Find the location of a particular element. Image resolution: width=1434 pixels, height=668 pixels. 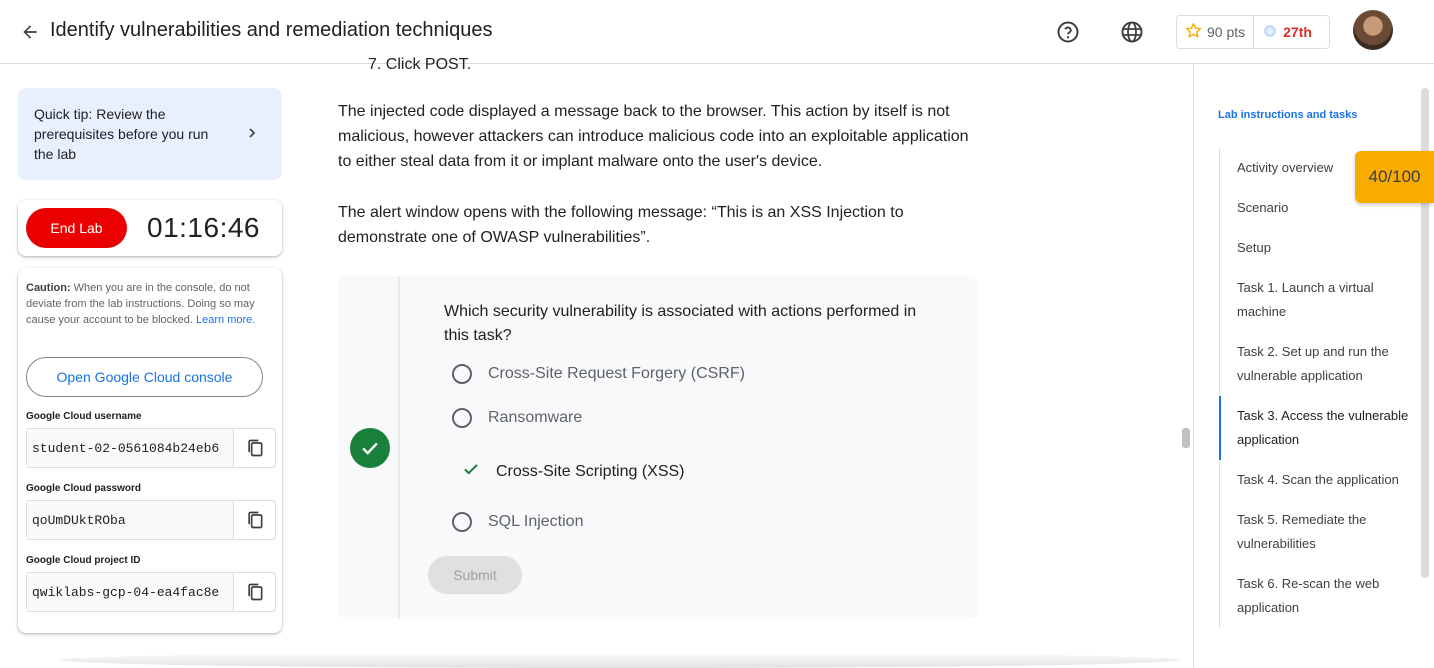

toc-item-task-5: Task 5. Remediate the vulnerabilities is located at coordinates (1319, 532).